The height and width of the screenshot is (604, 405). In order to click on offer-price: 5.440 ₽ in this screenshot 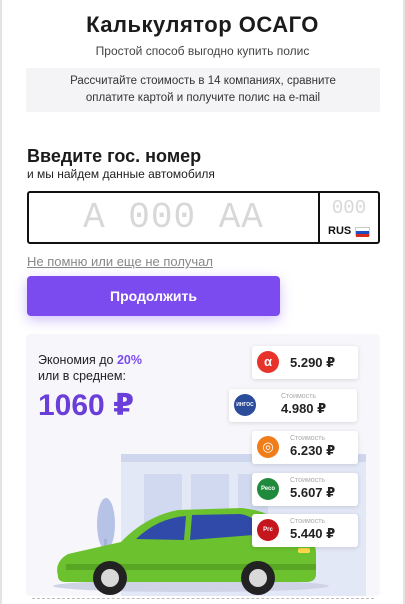, I will do `click(313, 533)`.